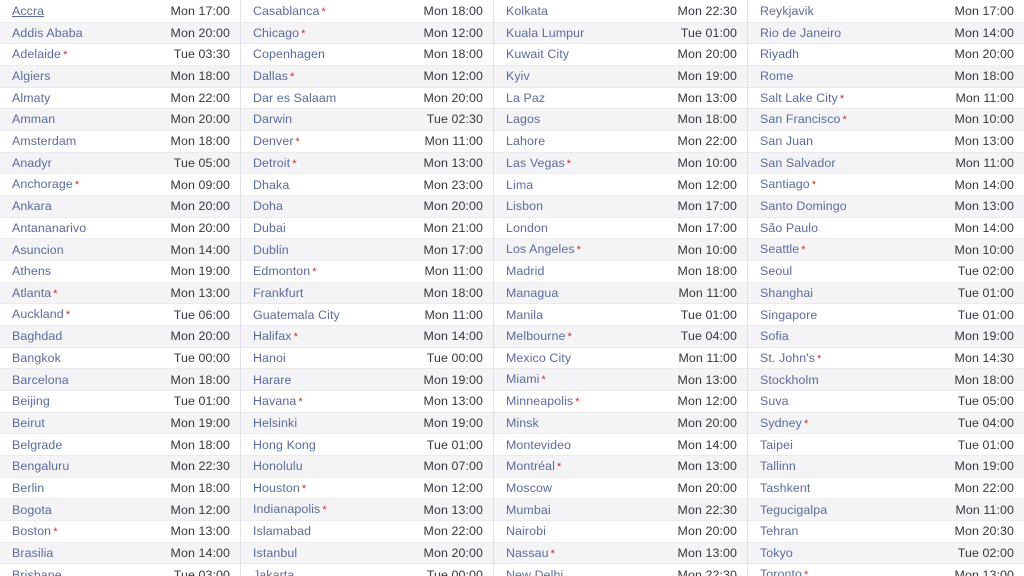 The height and width of the screenshot is (576, 1024). Describe the element at coordinates (28, 488) in the screenshot. I see `city-link: Berlin` at that location.